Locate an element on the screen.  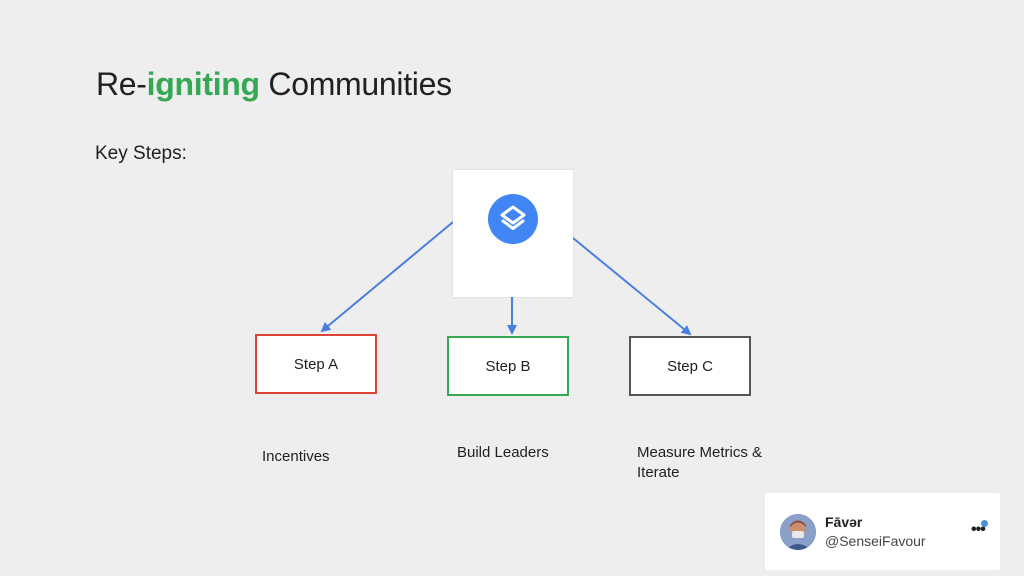
step-b-box: Step B is located at coordinates (508, 366).